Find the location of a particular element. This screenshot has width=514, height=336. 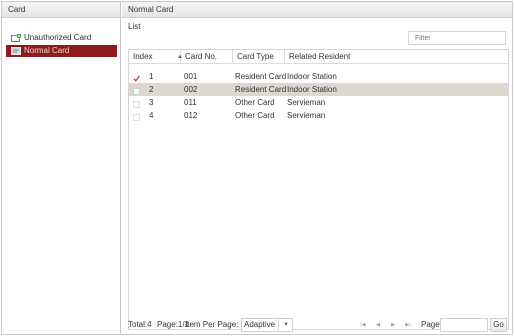

list-label: List is located at coordinates (134, 26).